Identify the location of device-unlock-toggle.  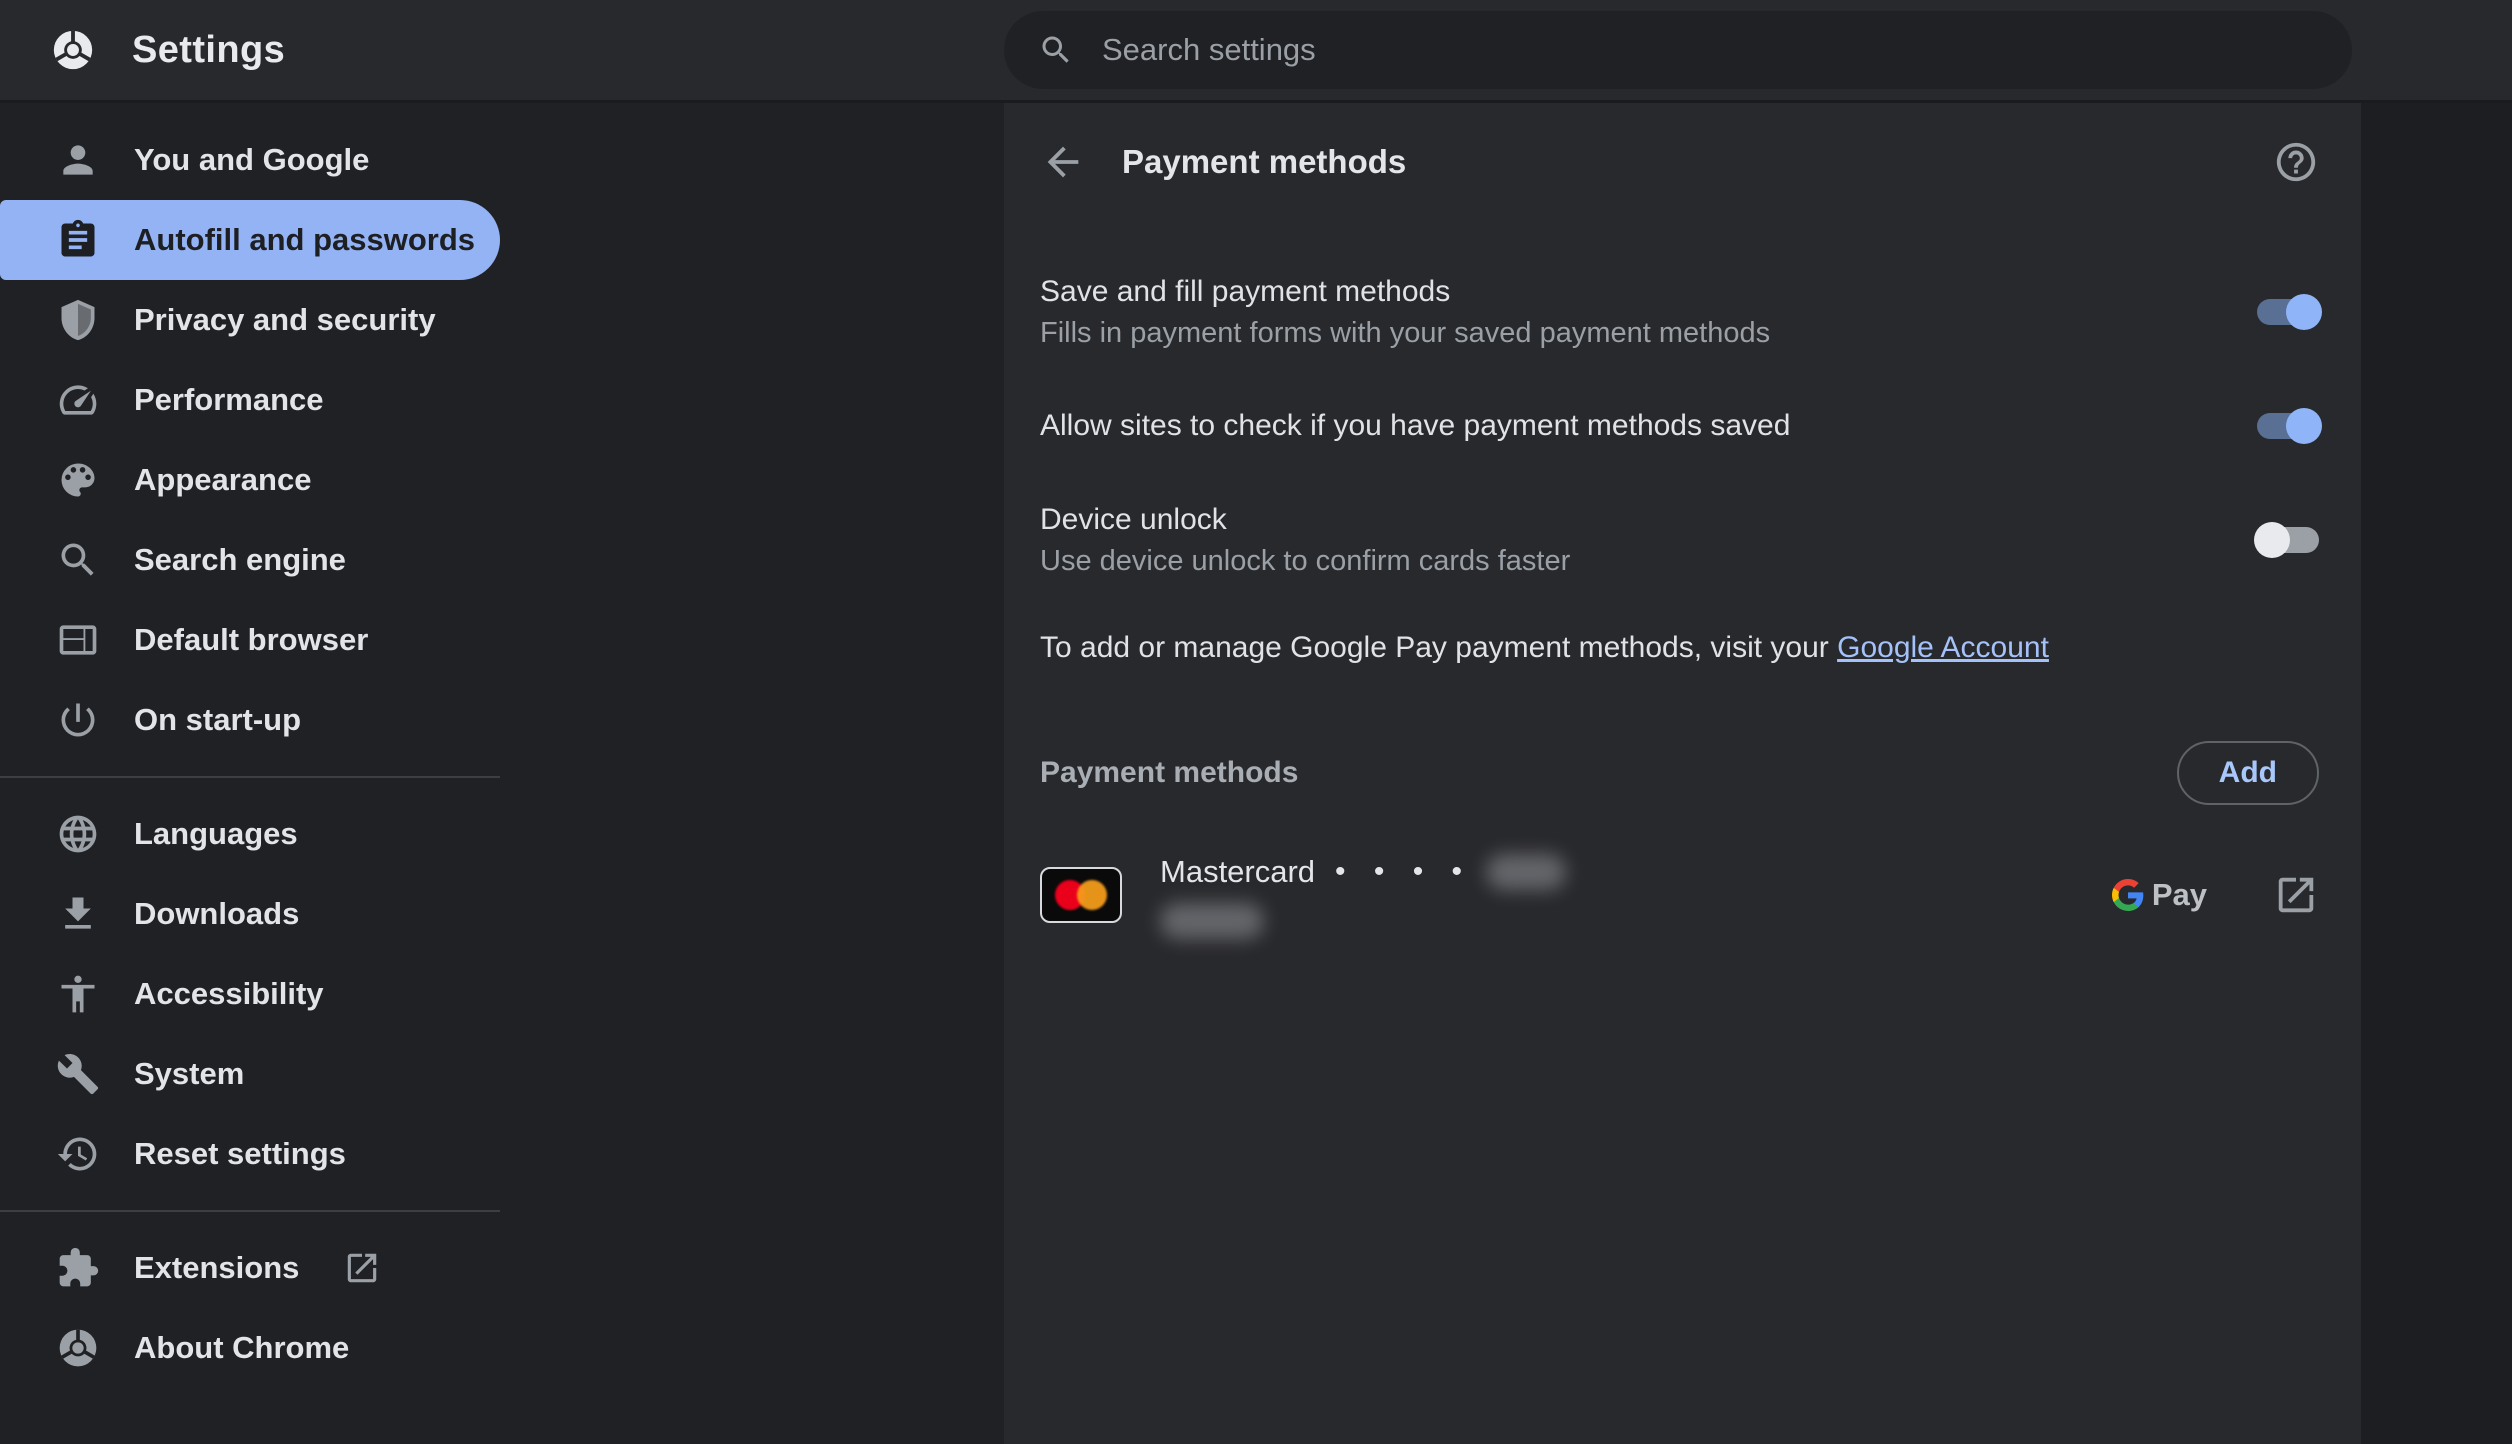
(2286, 540).